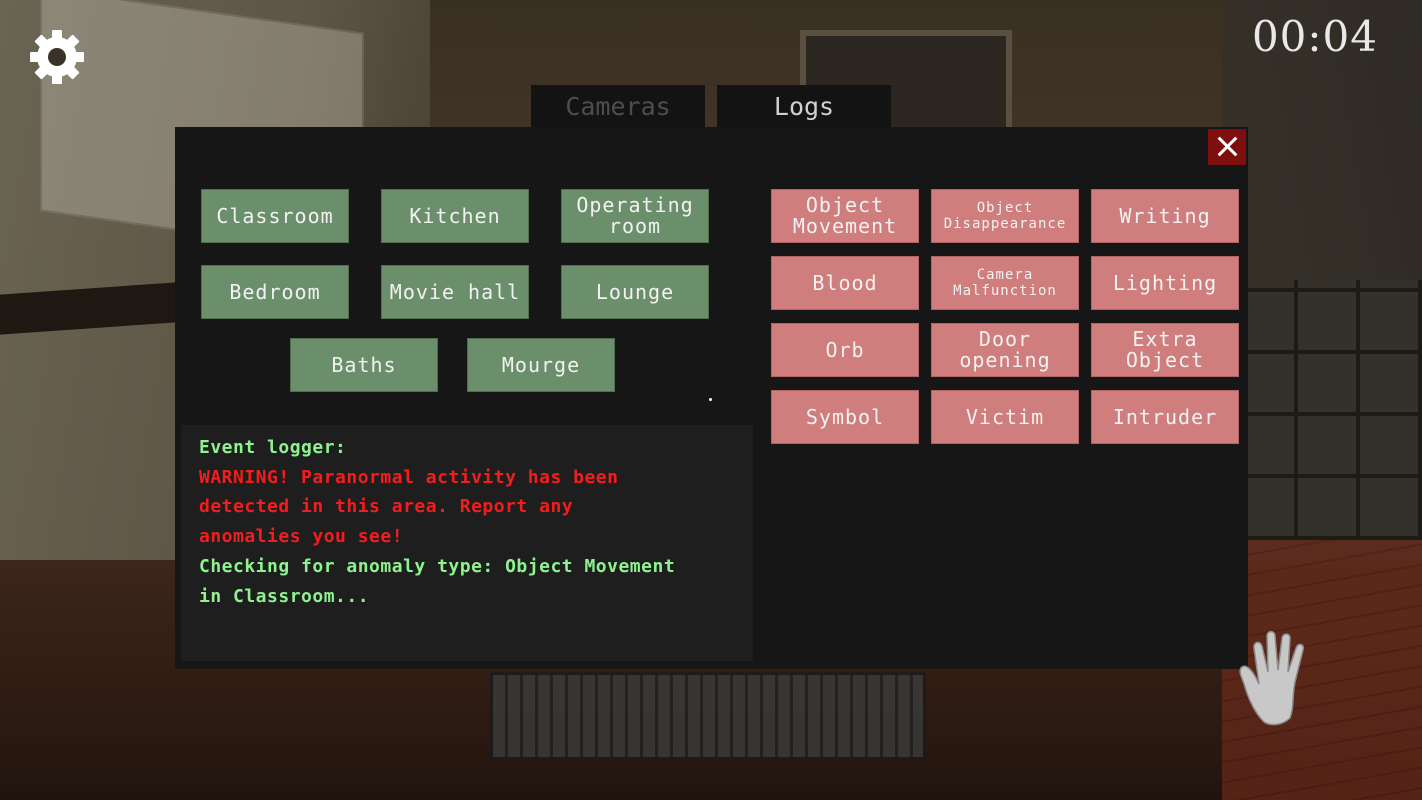  Describe the element at coordinates (541, 365) in the screenshot. I see `room-button-mourge: Mourge` at that location.